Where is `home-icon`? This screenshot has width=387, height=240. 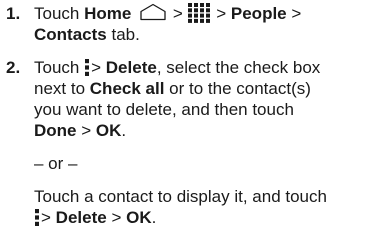 home-icon is located at coordinates (153, 12).